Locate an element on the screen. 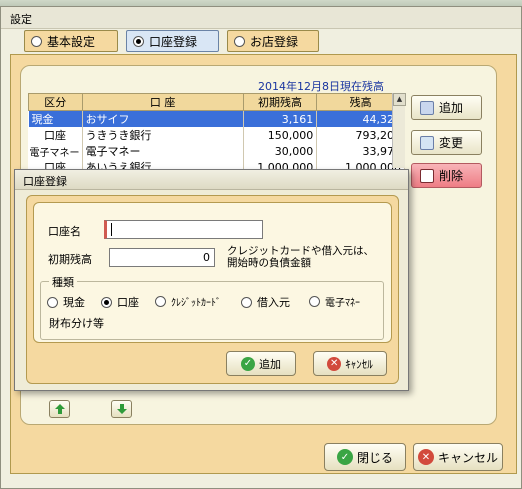 This screenshot has width=522, height=489. tab-account-registration: 口座登録 is located at coordinates (172, 41).